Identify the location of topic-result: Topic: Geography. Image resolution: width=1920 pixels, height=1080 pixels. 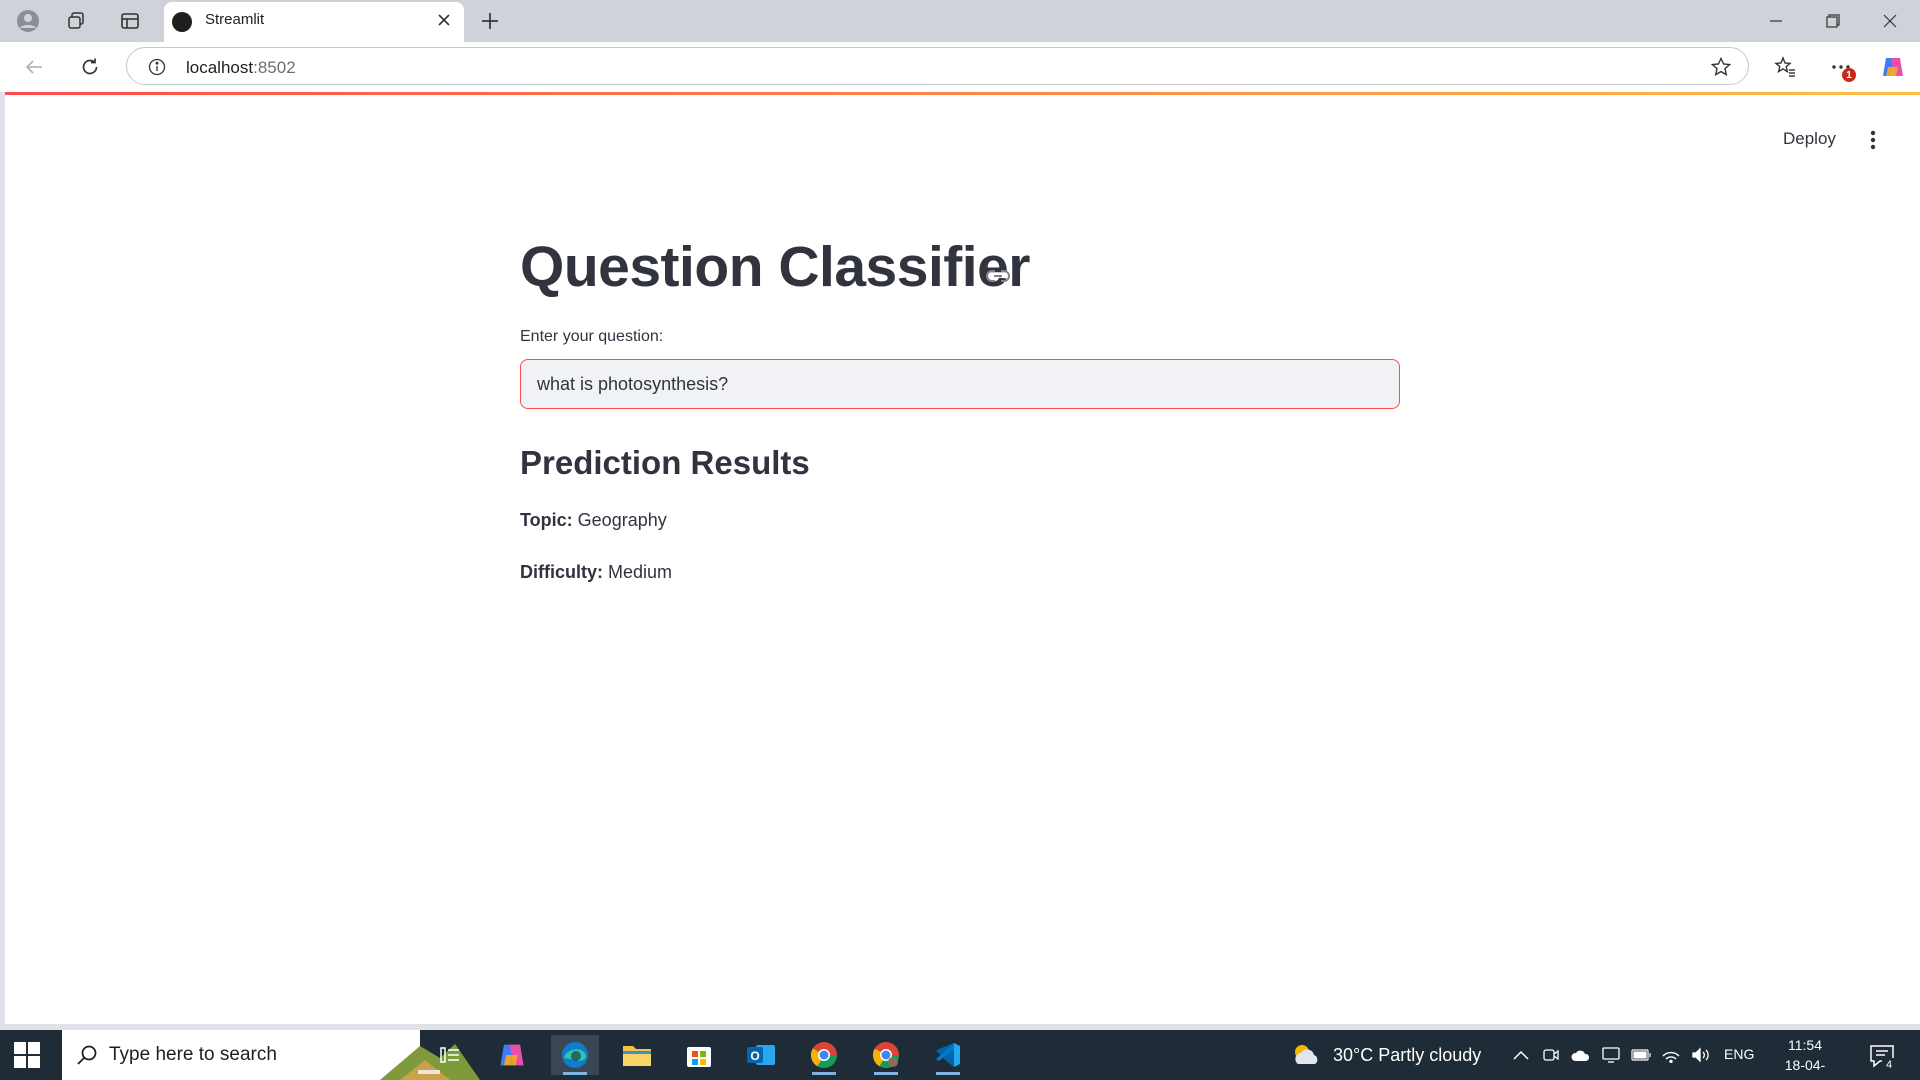
(593, 520).